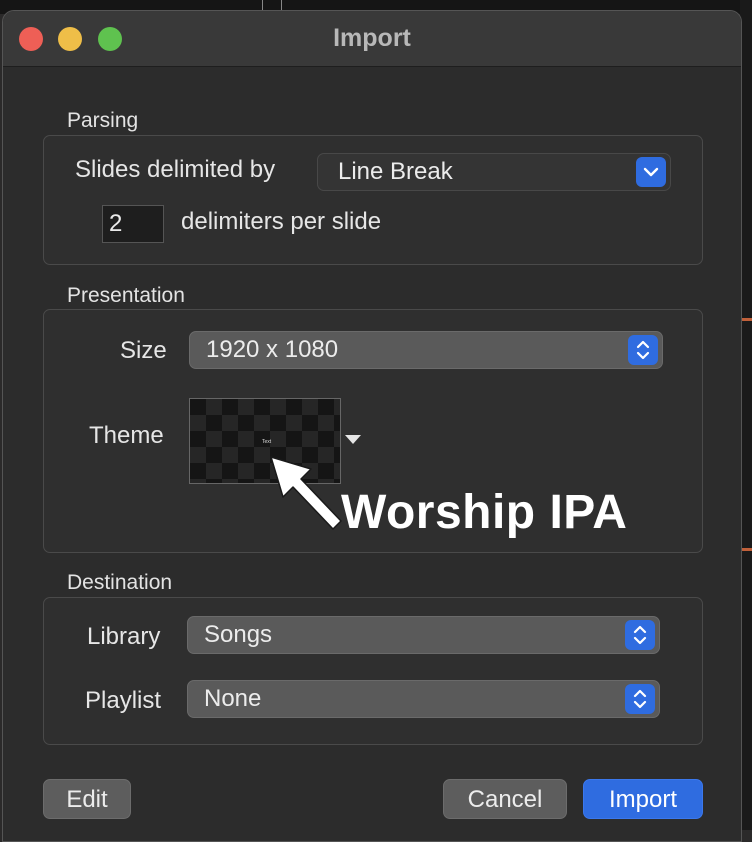 The width and height of the screenshot is (752, 842). Describe the element at coordinates (103, 120) in the screenshot. I see `parsing-section-label: Parsing` at that location.